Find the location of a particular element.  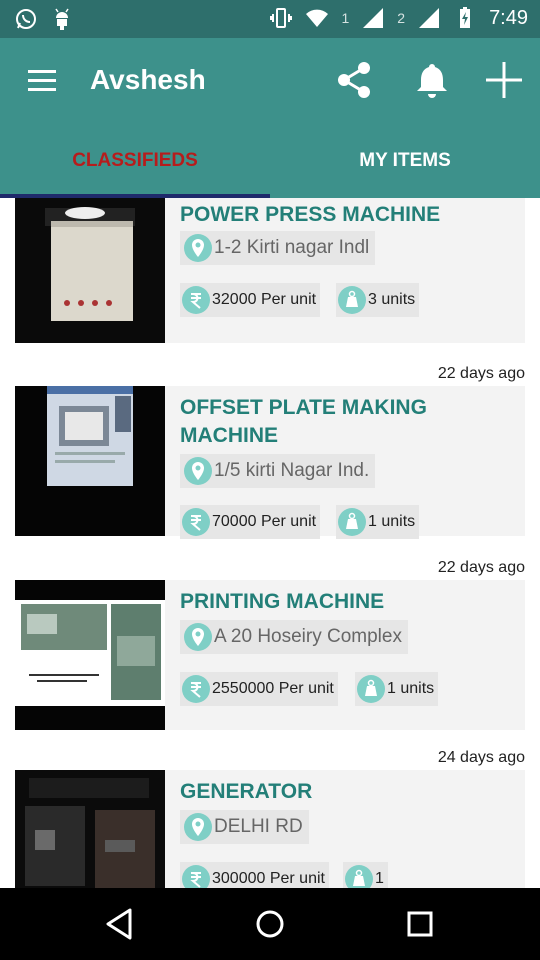

price-text: 70000 Per unit is located at coordinates (264, 521).